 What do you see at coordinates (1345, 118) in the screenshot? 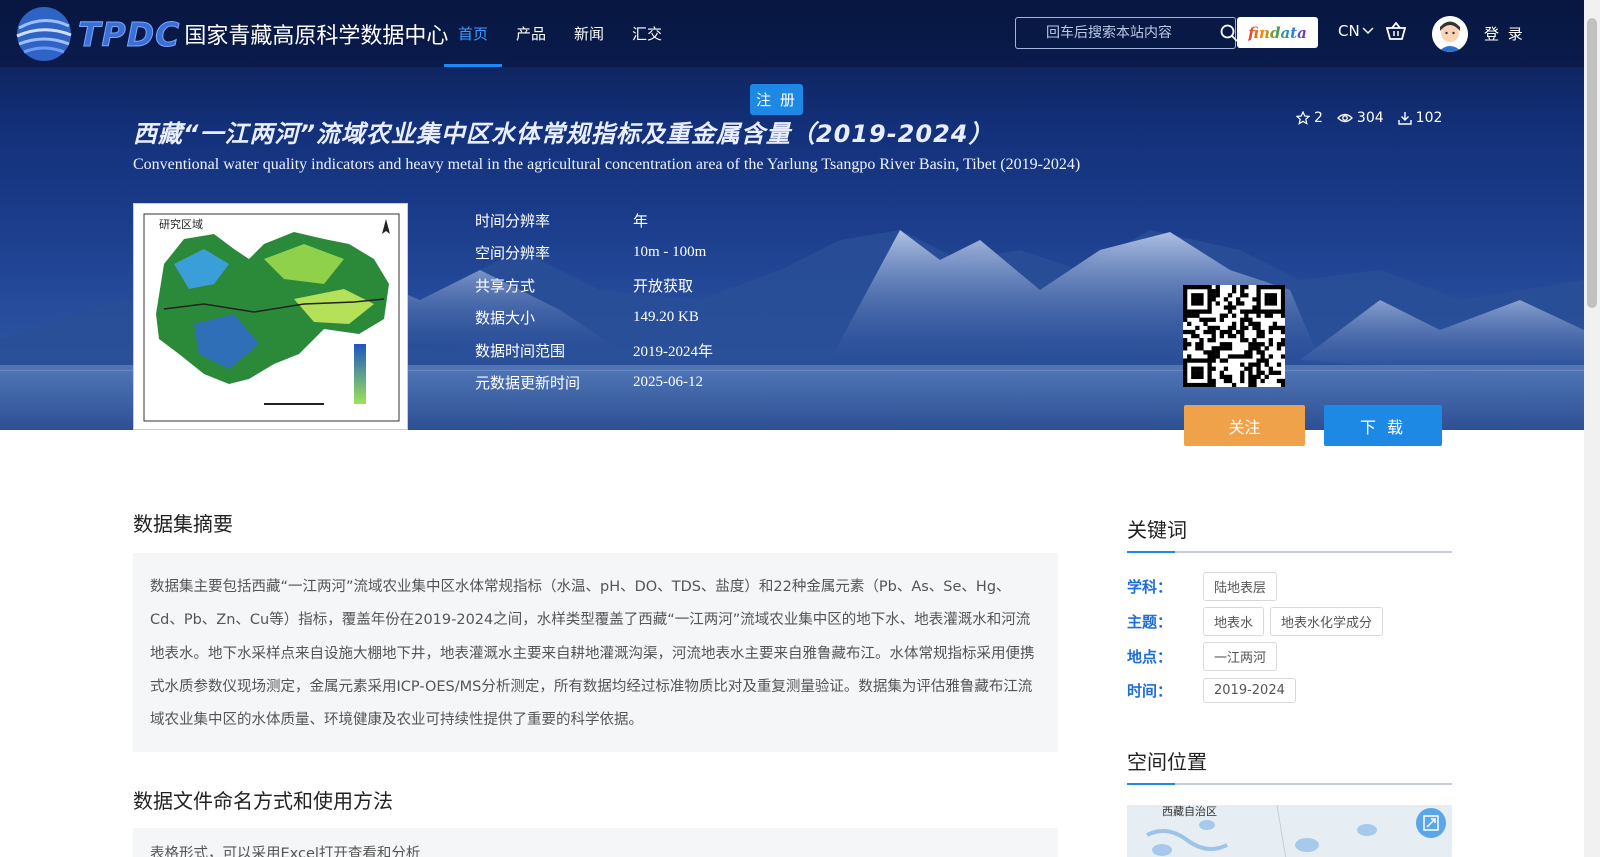
I see `eye-icon` at bounding box center [1345, 118].